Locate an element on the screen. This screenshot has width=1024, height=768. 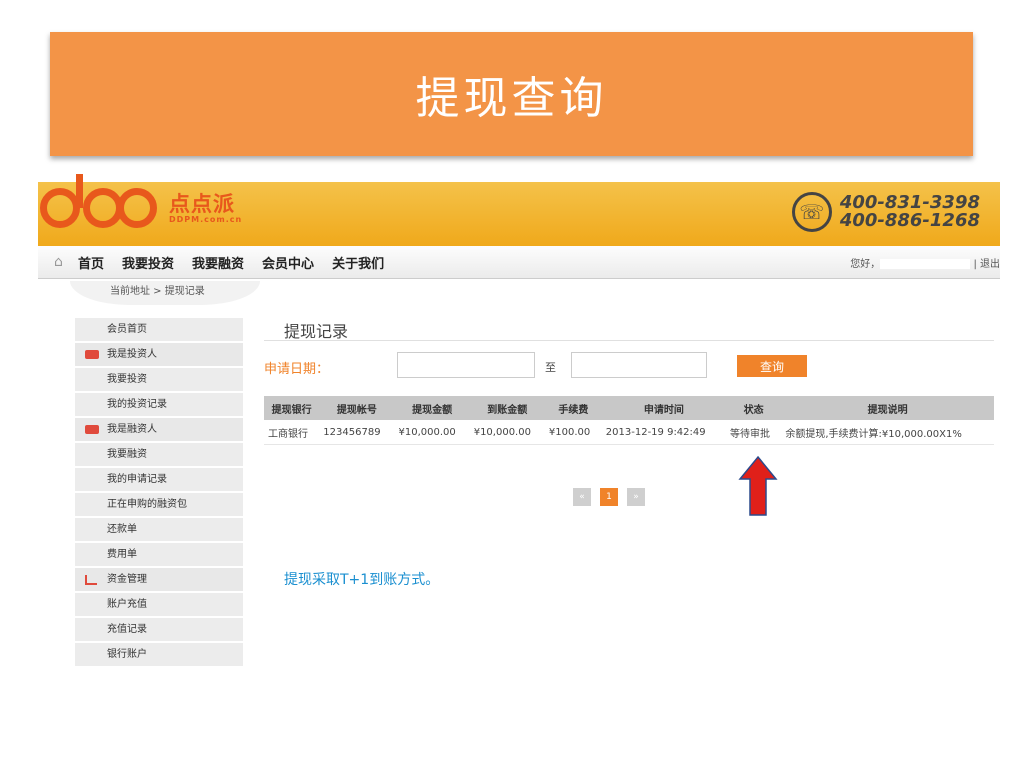
site-logo: 点点派 DDPM.com.cn is located at coordinates (141, 201).